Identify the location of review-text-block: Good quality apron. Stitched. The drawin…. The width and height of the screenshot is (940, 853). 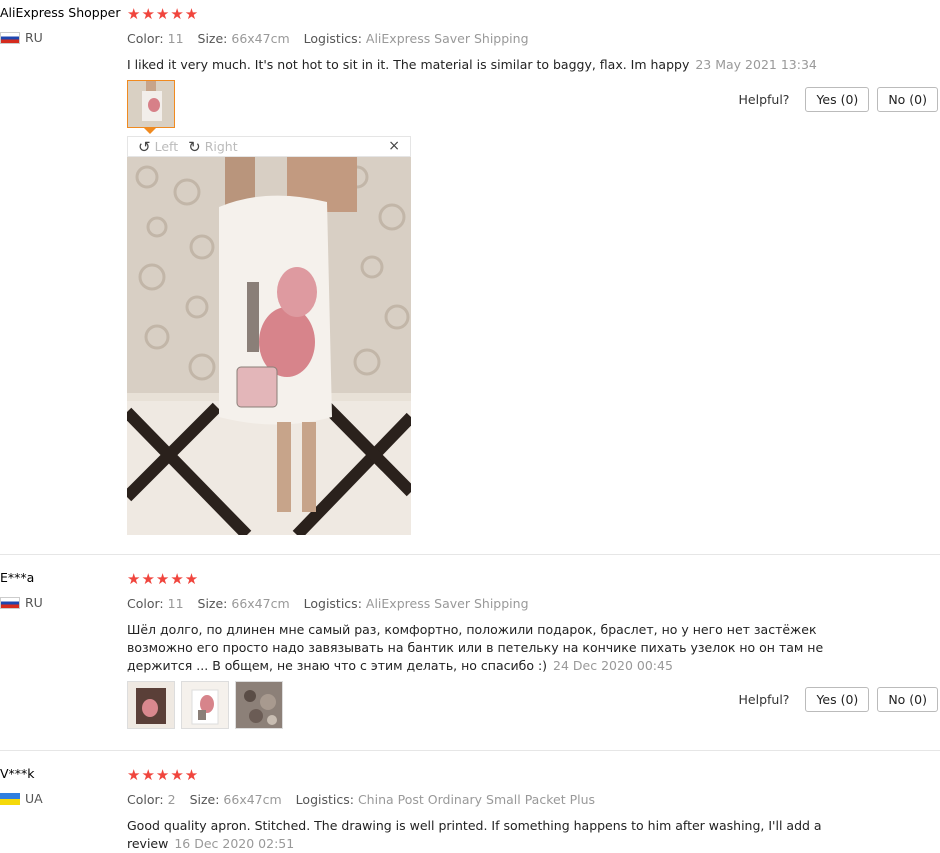
(492, 835).